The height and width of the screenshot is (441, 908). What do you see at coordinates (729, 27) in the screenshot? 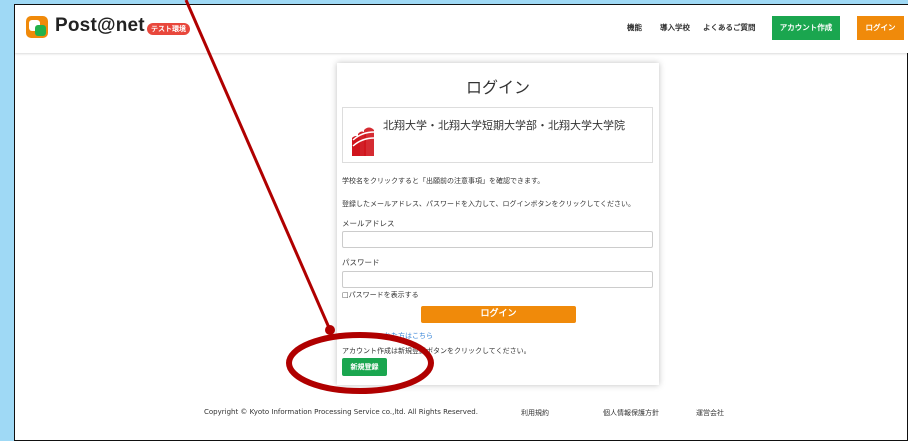
I see `nav-faq: よくあるご質問` at bounding box center [729, 27].